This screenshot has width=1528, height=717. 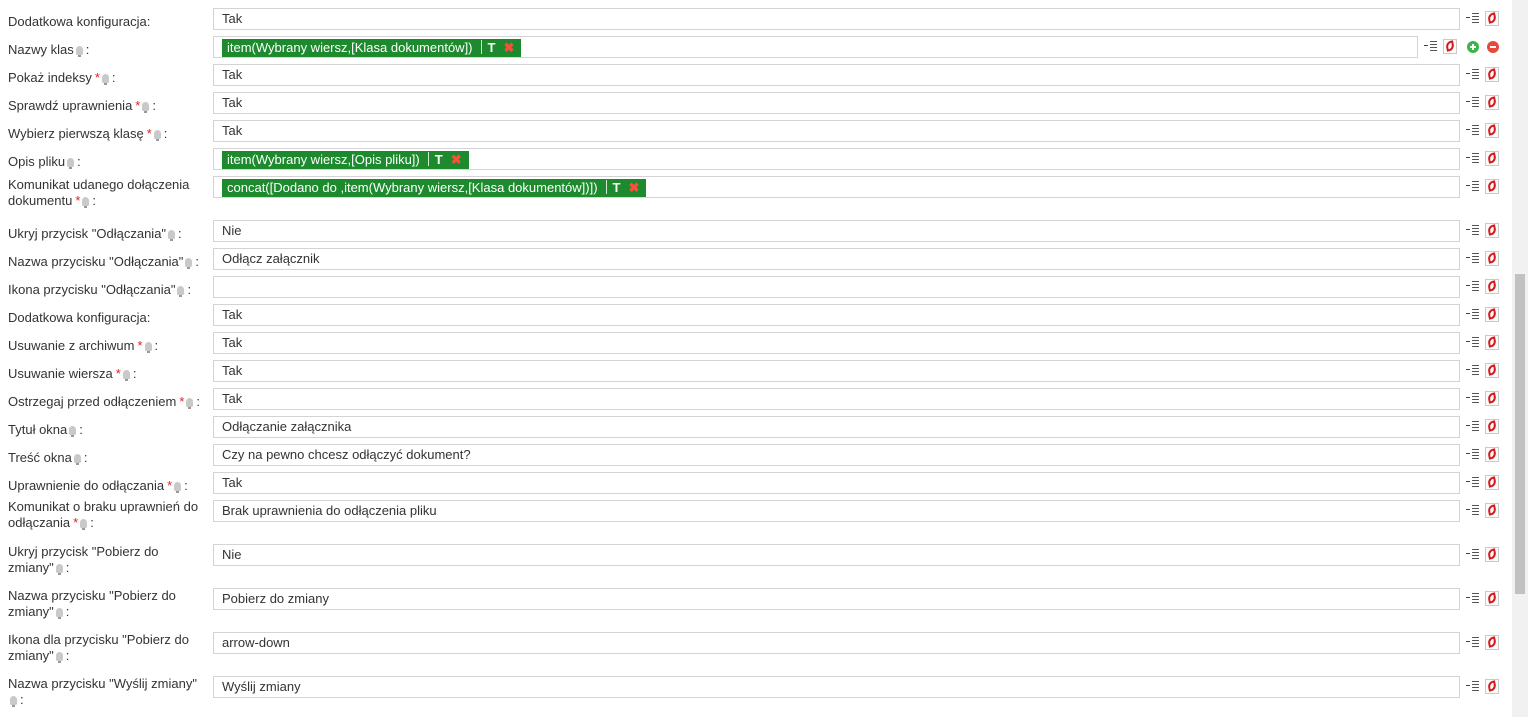 What do you see at coordinates (1473, 47) in the screenshot?
I see `add-circle-icon` at bounding box center [1473, 47].